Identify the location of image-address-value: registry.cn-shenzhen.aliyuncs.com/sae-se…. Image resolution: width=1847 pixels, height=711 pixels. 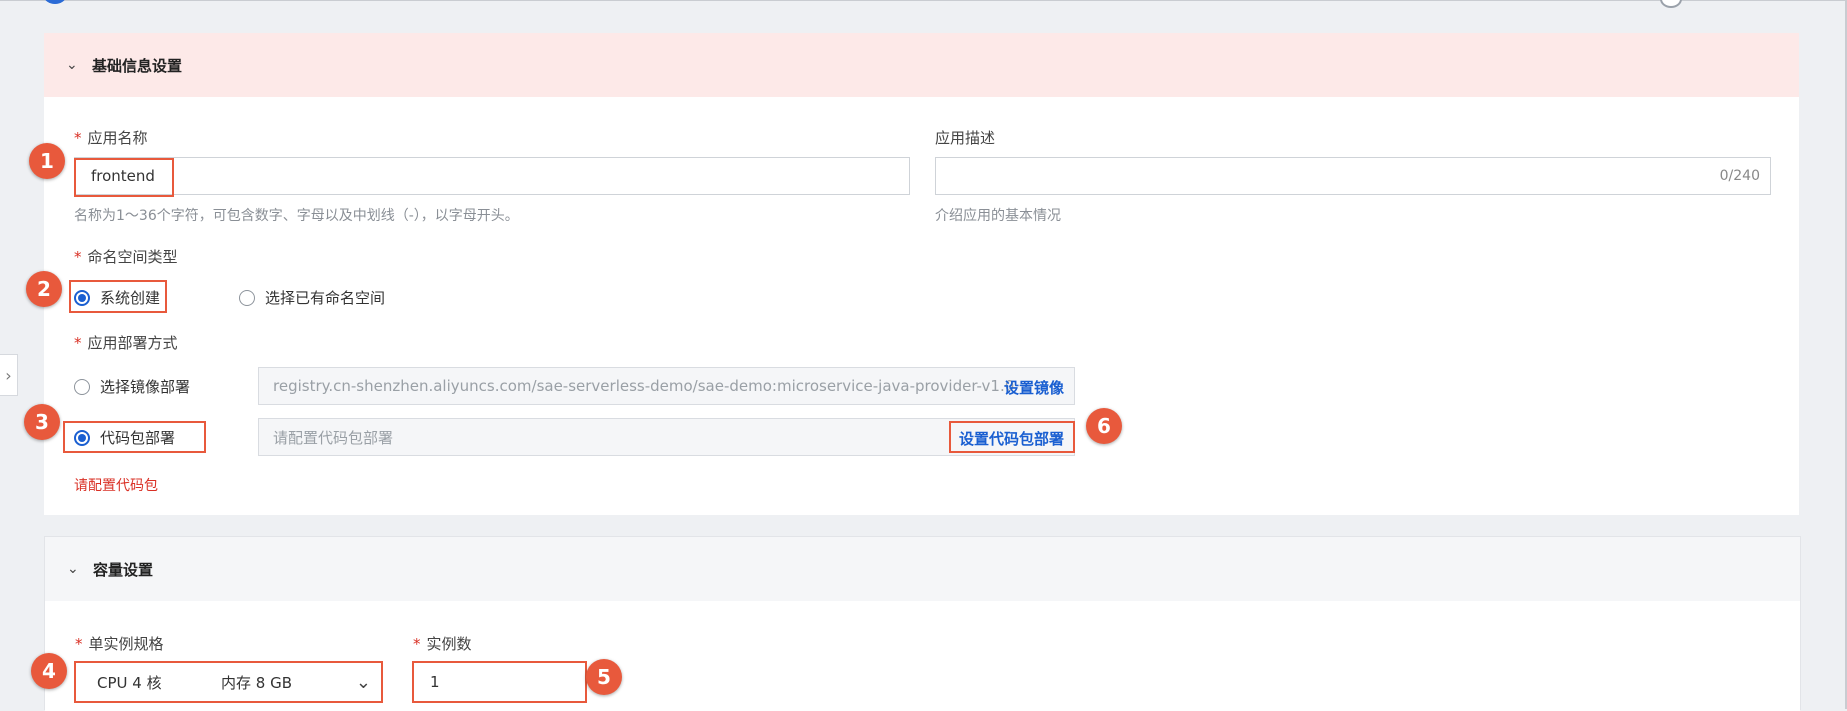
(644, 386).